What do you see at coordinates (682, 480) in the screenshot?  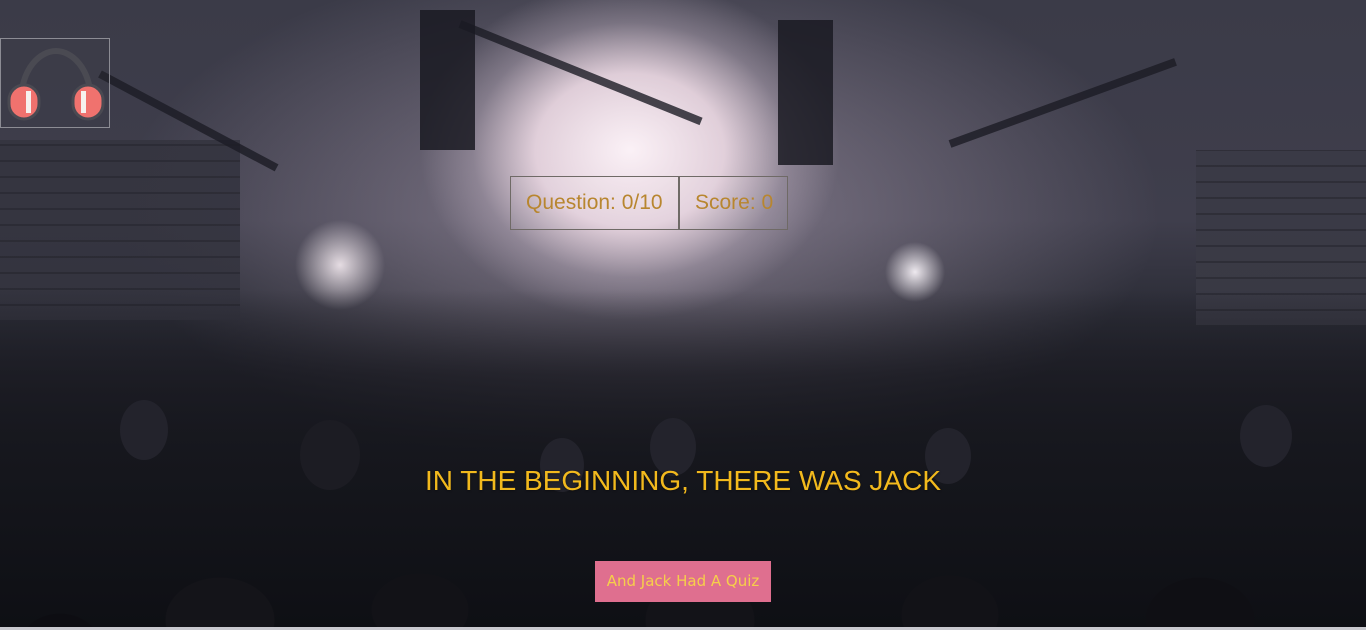 I see `intro-headline: IN THE BEGINNING, THERE WAS JACK` at bounding box center [682, 480].